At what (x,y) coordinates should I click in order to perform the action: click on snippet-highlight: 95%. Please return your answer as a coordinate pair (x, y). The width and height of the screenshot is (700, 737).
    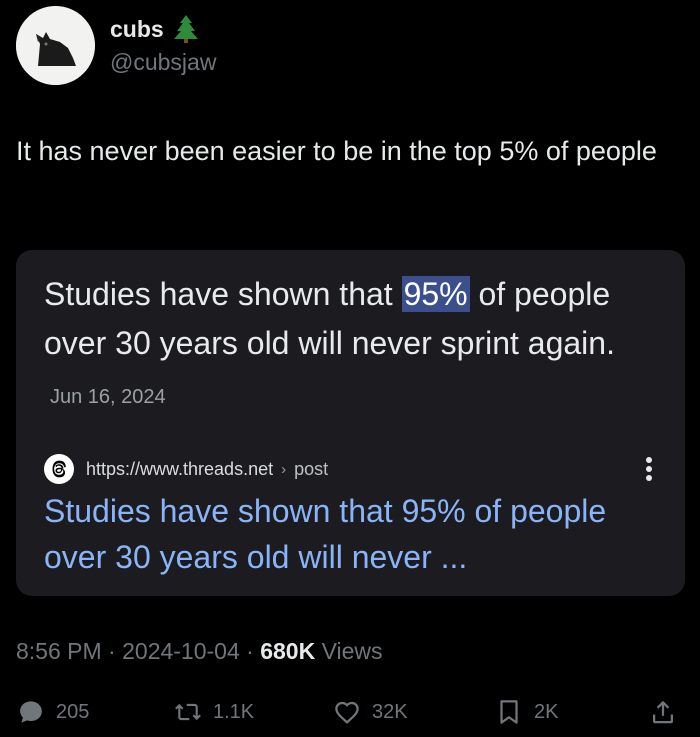
    Looking at the image, I should click on (435, 294).